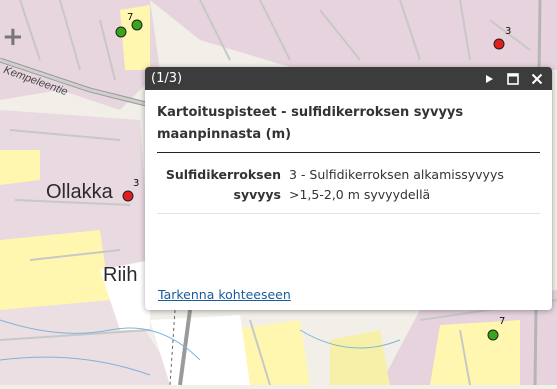 The width and height of the screenshot is (557, 389). I want to click on popup-counter: (1/3), so click(167, 78).